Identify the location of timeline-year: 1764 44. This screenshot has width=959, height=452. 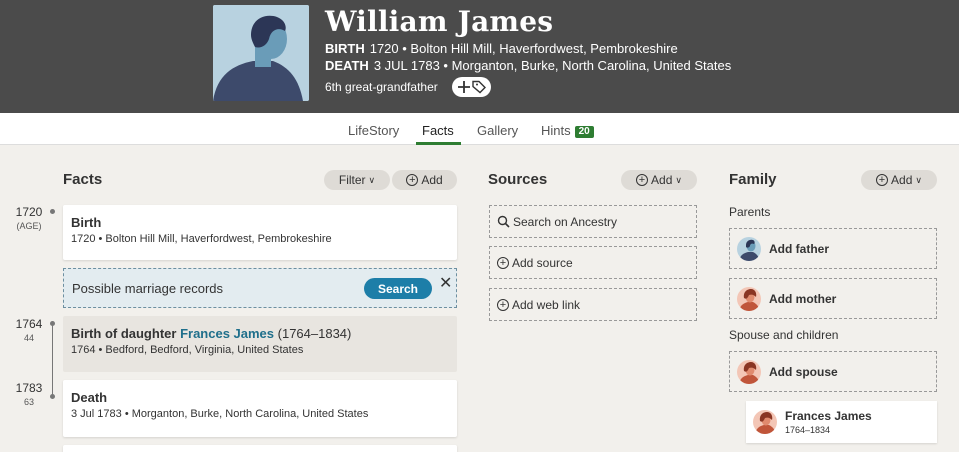
(29, 330).